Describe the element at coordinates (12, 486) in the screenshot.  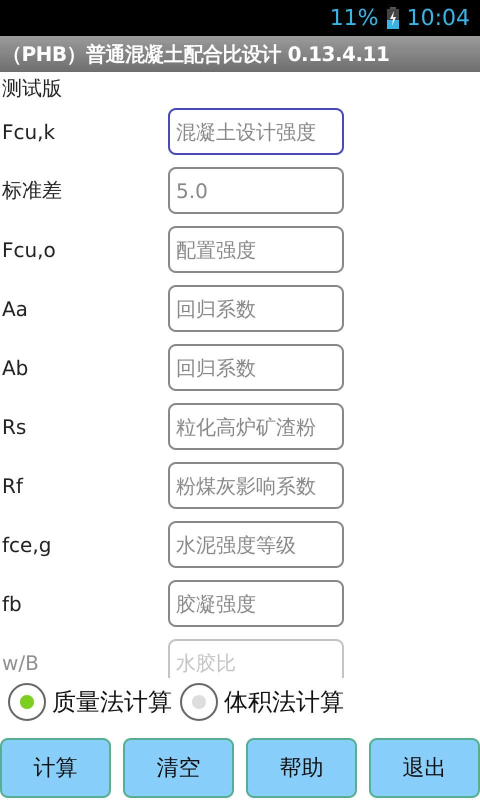
I see `field-label: Rf` at that location.